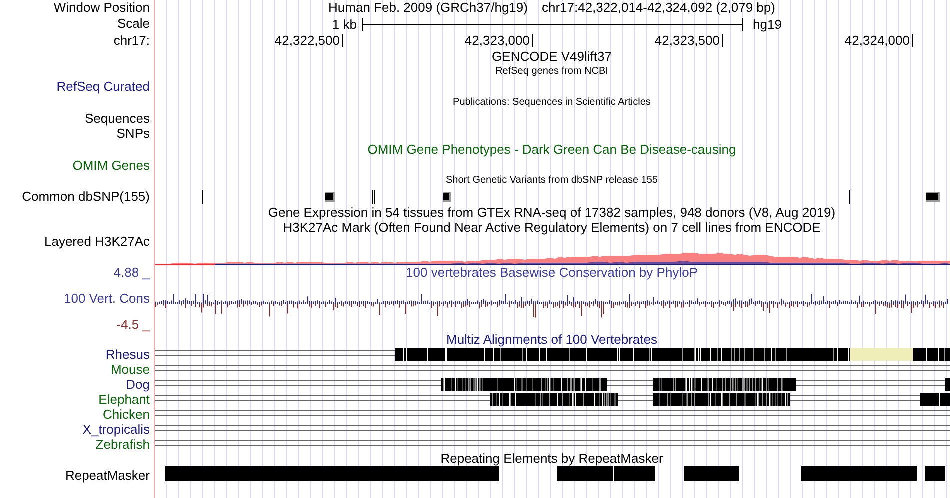  Describe the element at coordinates (130, 369) in the screenshot. I see `track-label: Mouse` at that location.